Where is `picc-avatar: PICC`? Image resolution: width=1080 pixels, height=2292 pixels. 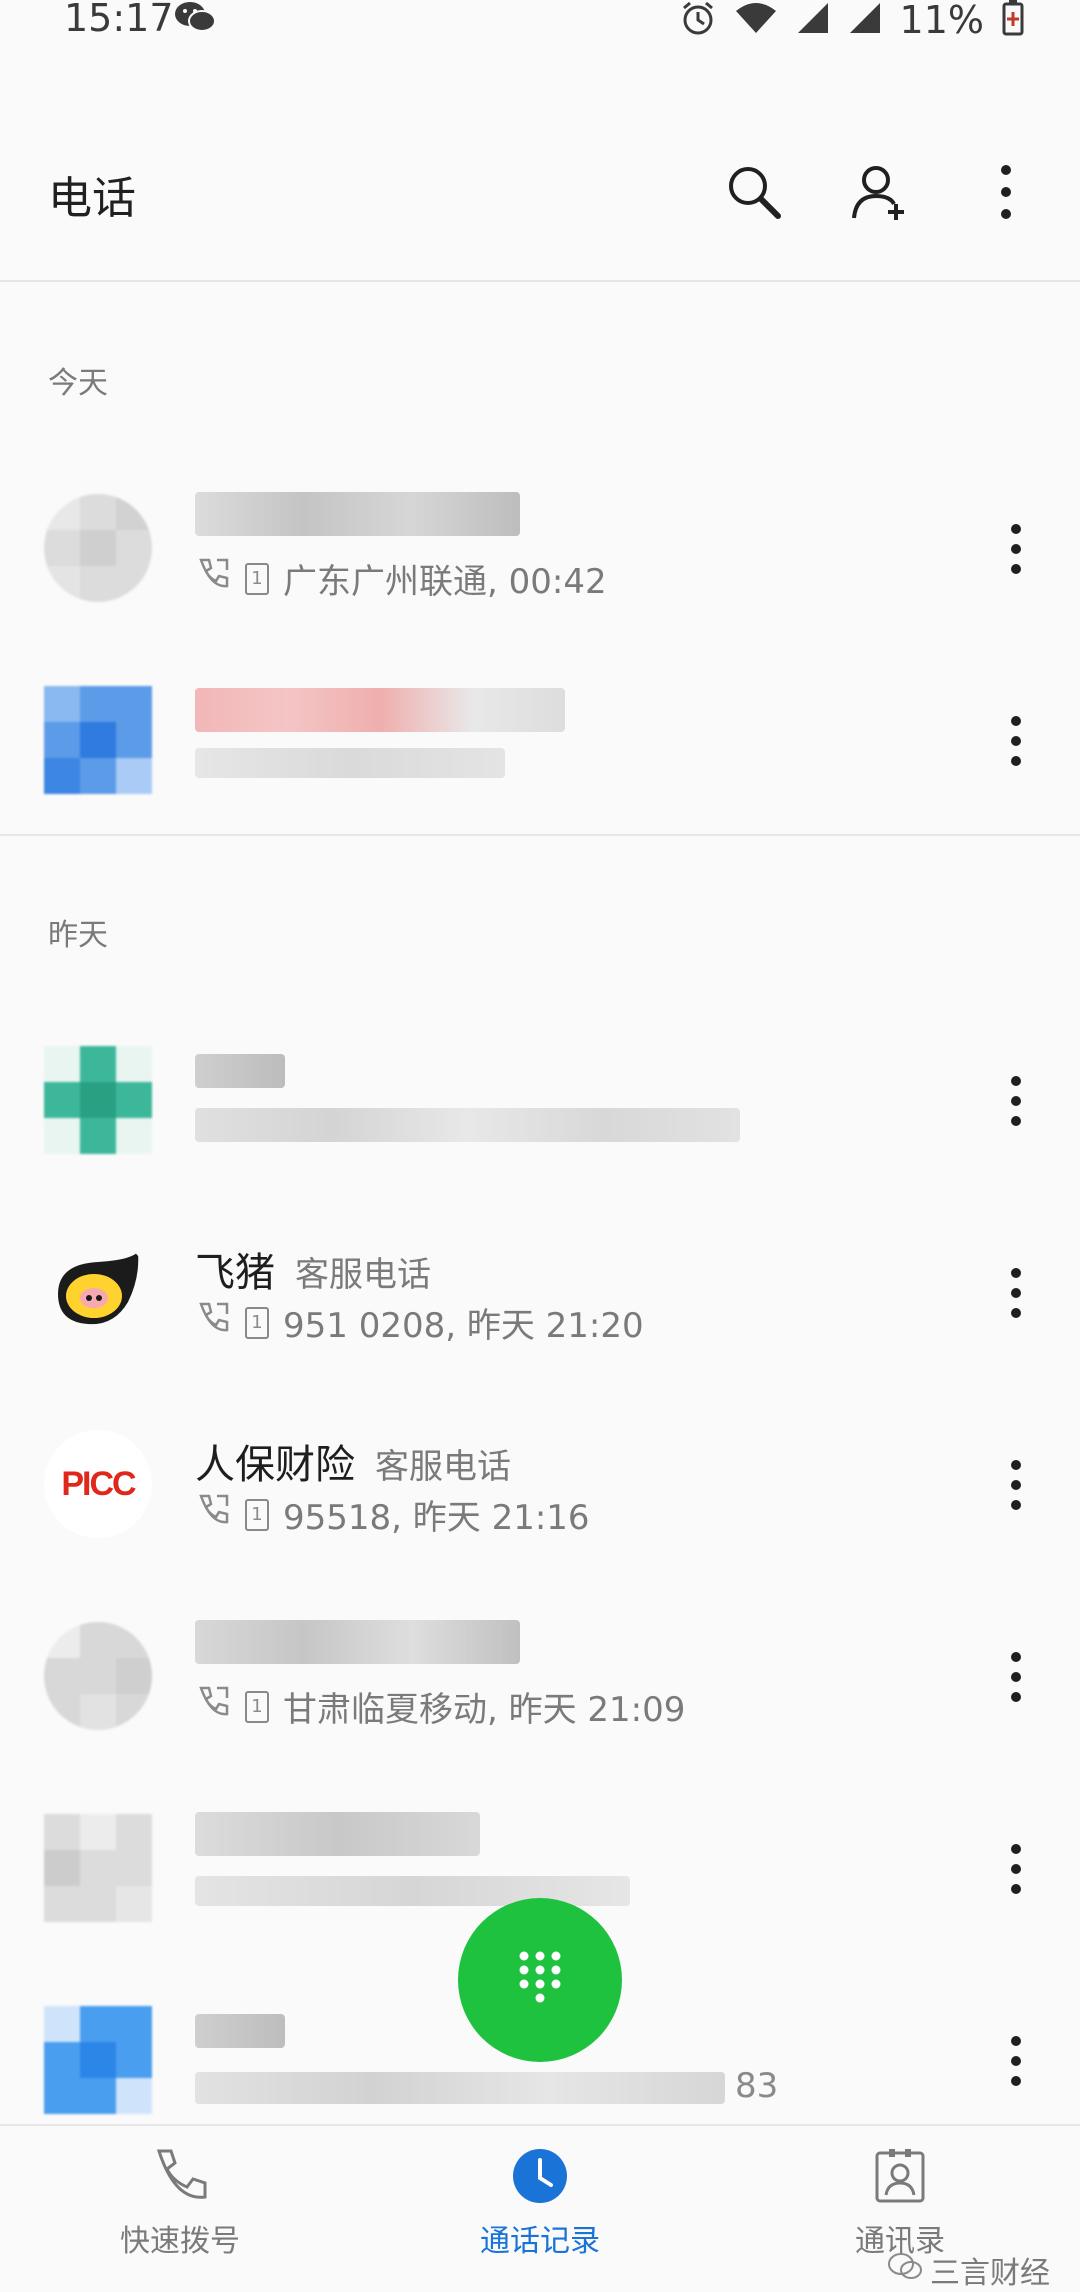
picc-avatar: PICC is located at coordinates (98, 1484).